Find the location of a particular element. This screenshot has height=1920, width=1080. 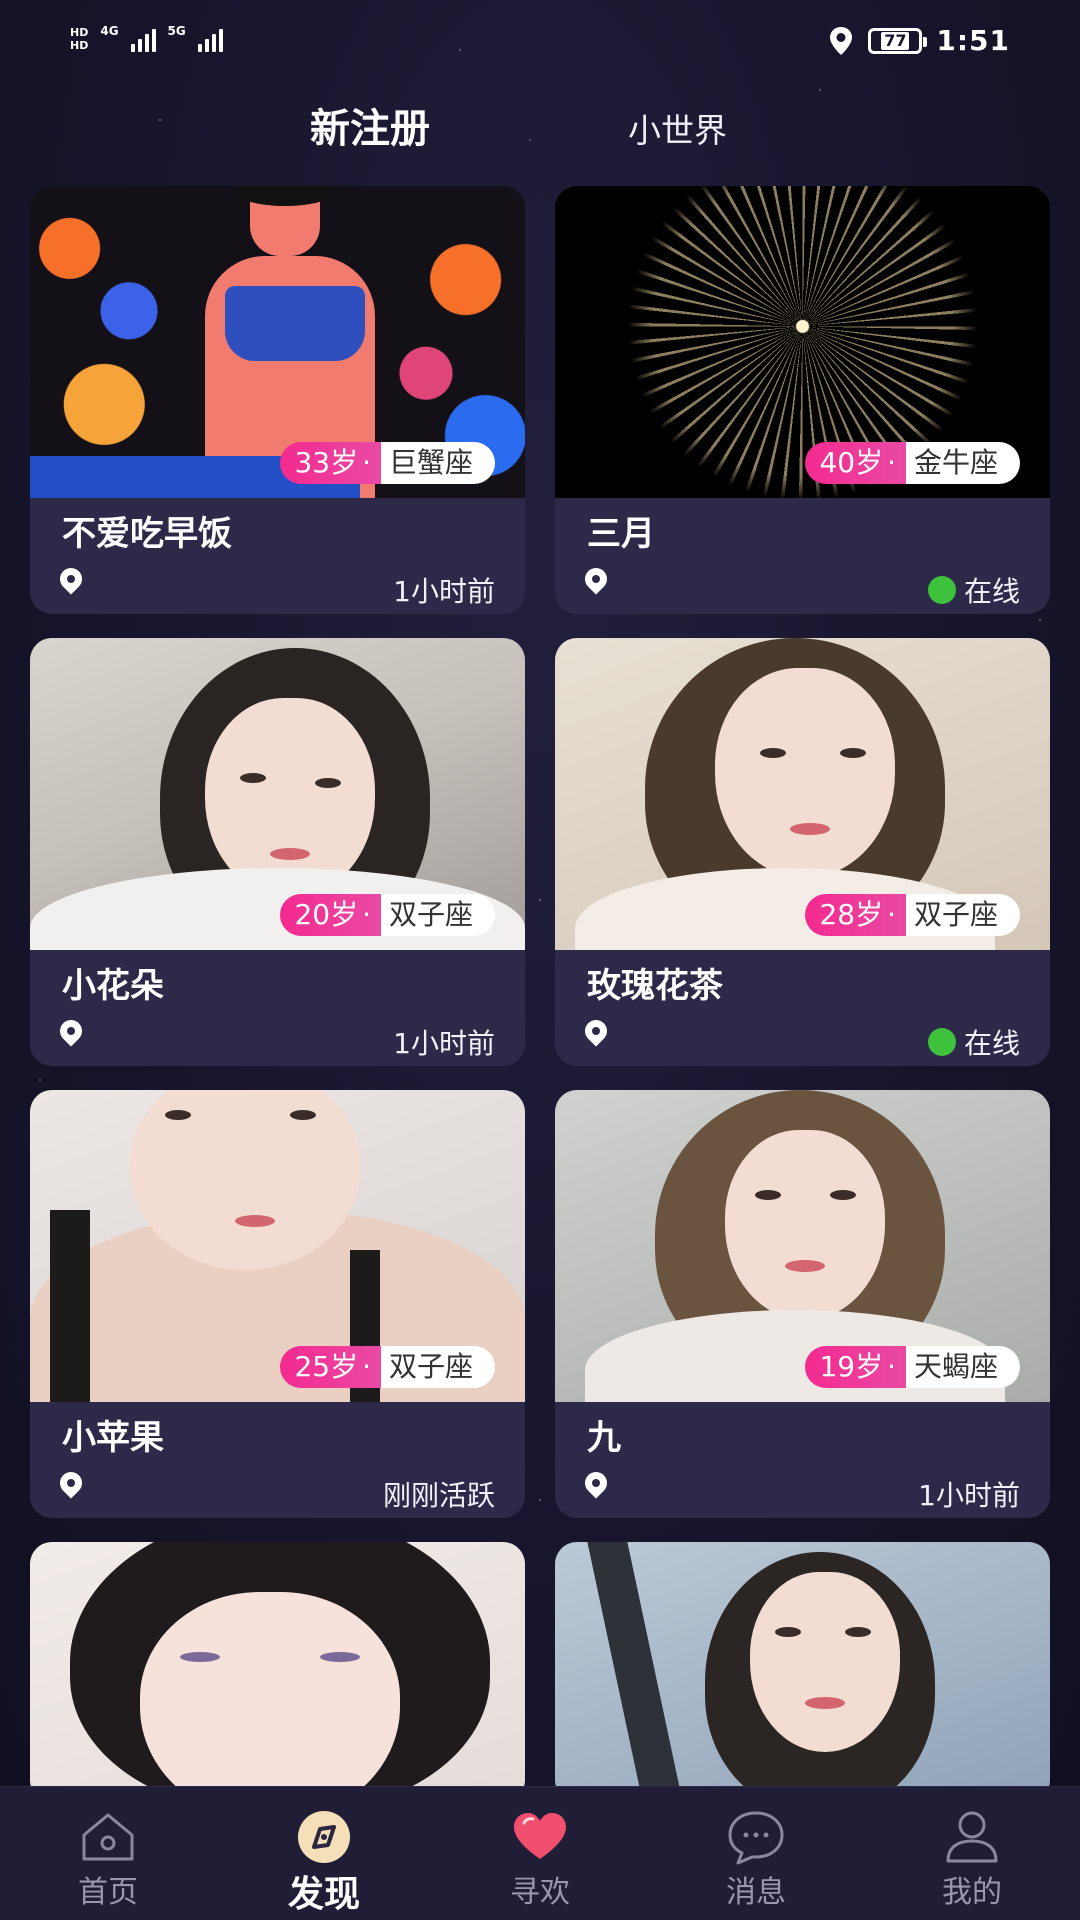

zodiac-label: 天蝎座 is located at coordinates (962, 1367).